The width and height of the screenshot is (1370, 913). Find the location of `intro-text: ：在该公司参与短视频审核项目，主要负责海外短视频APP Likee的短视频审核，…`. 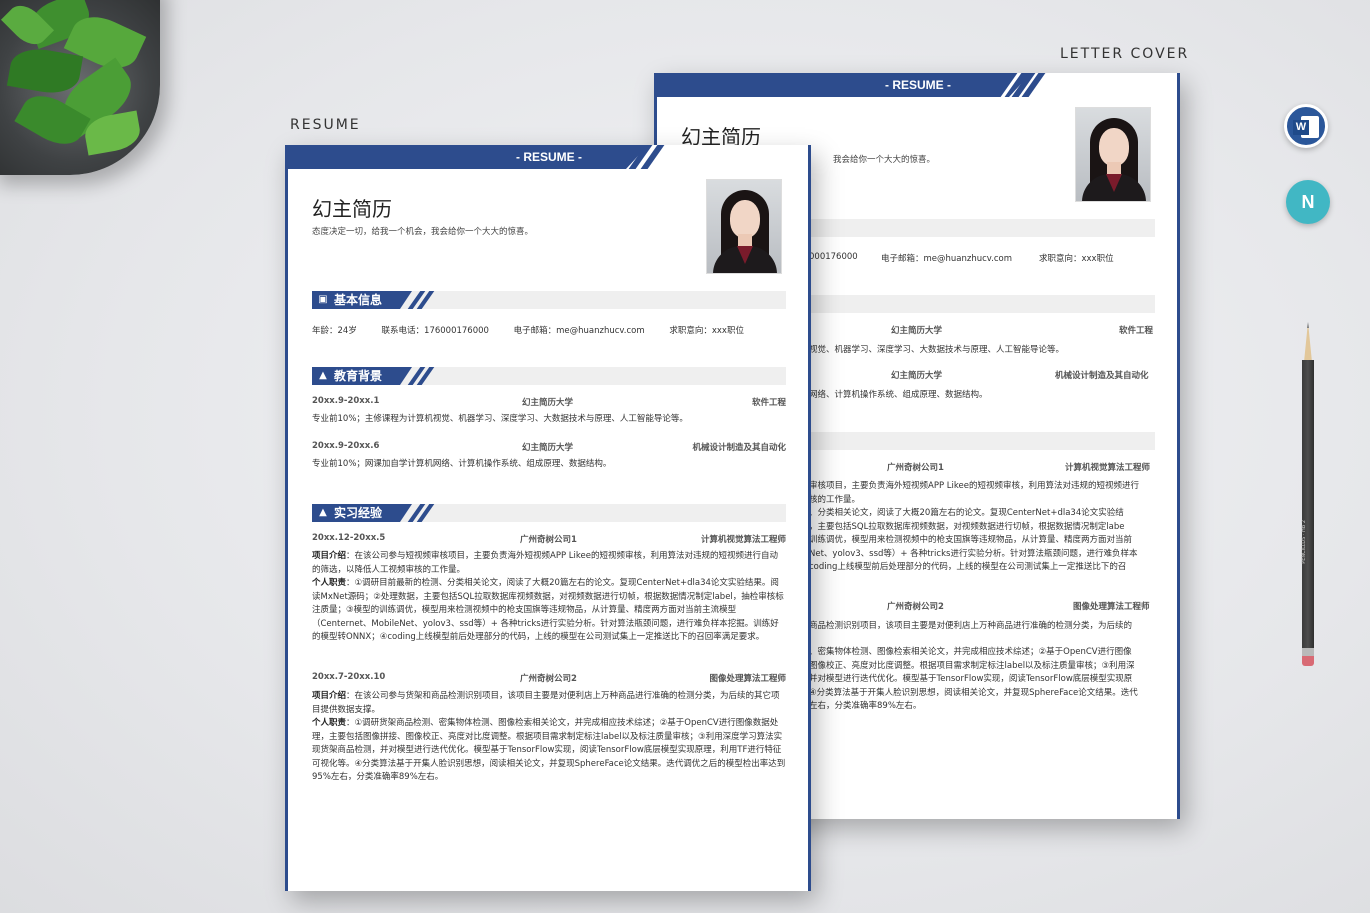

intro-text: ：在该公司参与短视频审核项目，主要负责海外短视频APP Likee的短视频审核，… is located at coordinates (545, 563).